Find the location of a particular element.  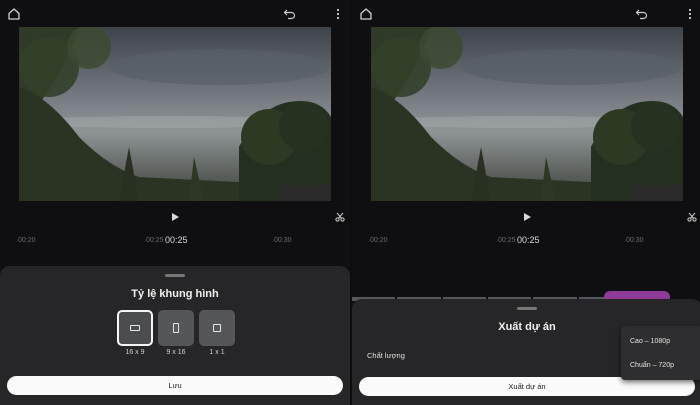

ratio-option-1x1 is located at coordinates (217, 328).